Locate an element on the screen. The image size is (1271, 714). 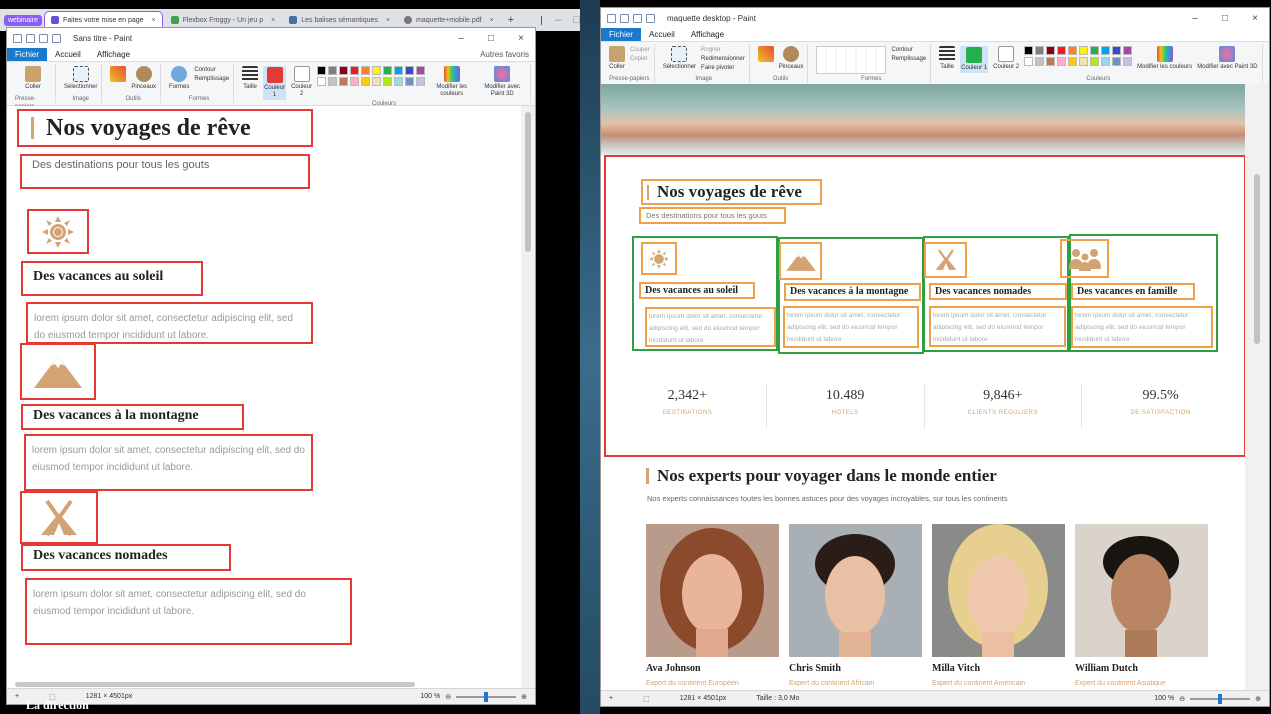
scrollbar-thumb is located at coordinates (528, 182).